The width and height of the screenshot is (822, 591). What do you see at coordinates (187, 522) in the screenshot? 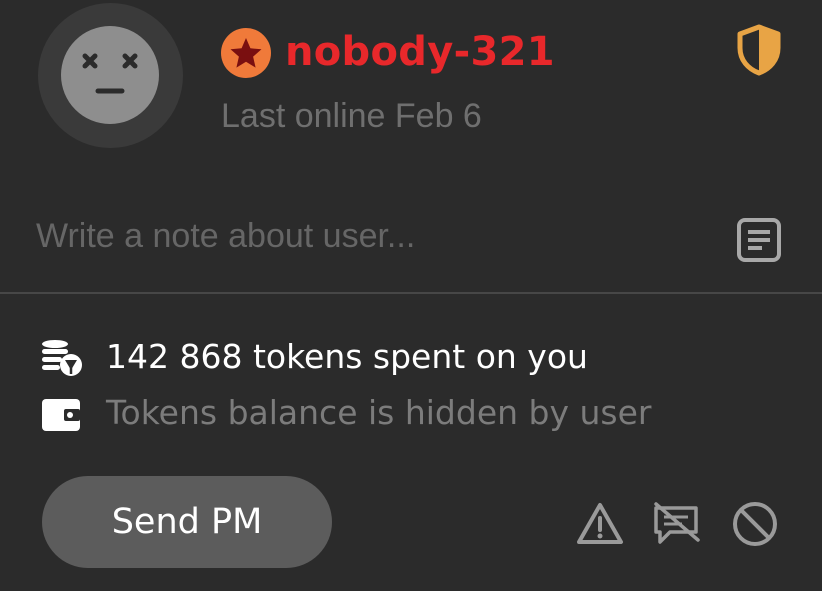
I see `send-pm-button: Send PM` at bounding box center [187, 522].